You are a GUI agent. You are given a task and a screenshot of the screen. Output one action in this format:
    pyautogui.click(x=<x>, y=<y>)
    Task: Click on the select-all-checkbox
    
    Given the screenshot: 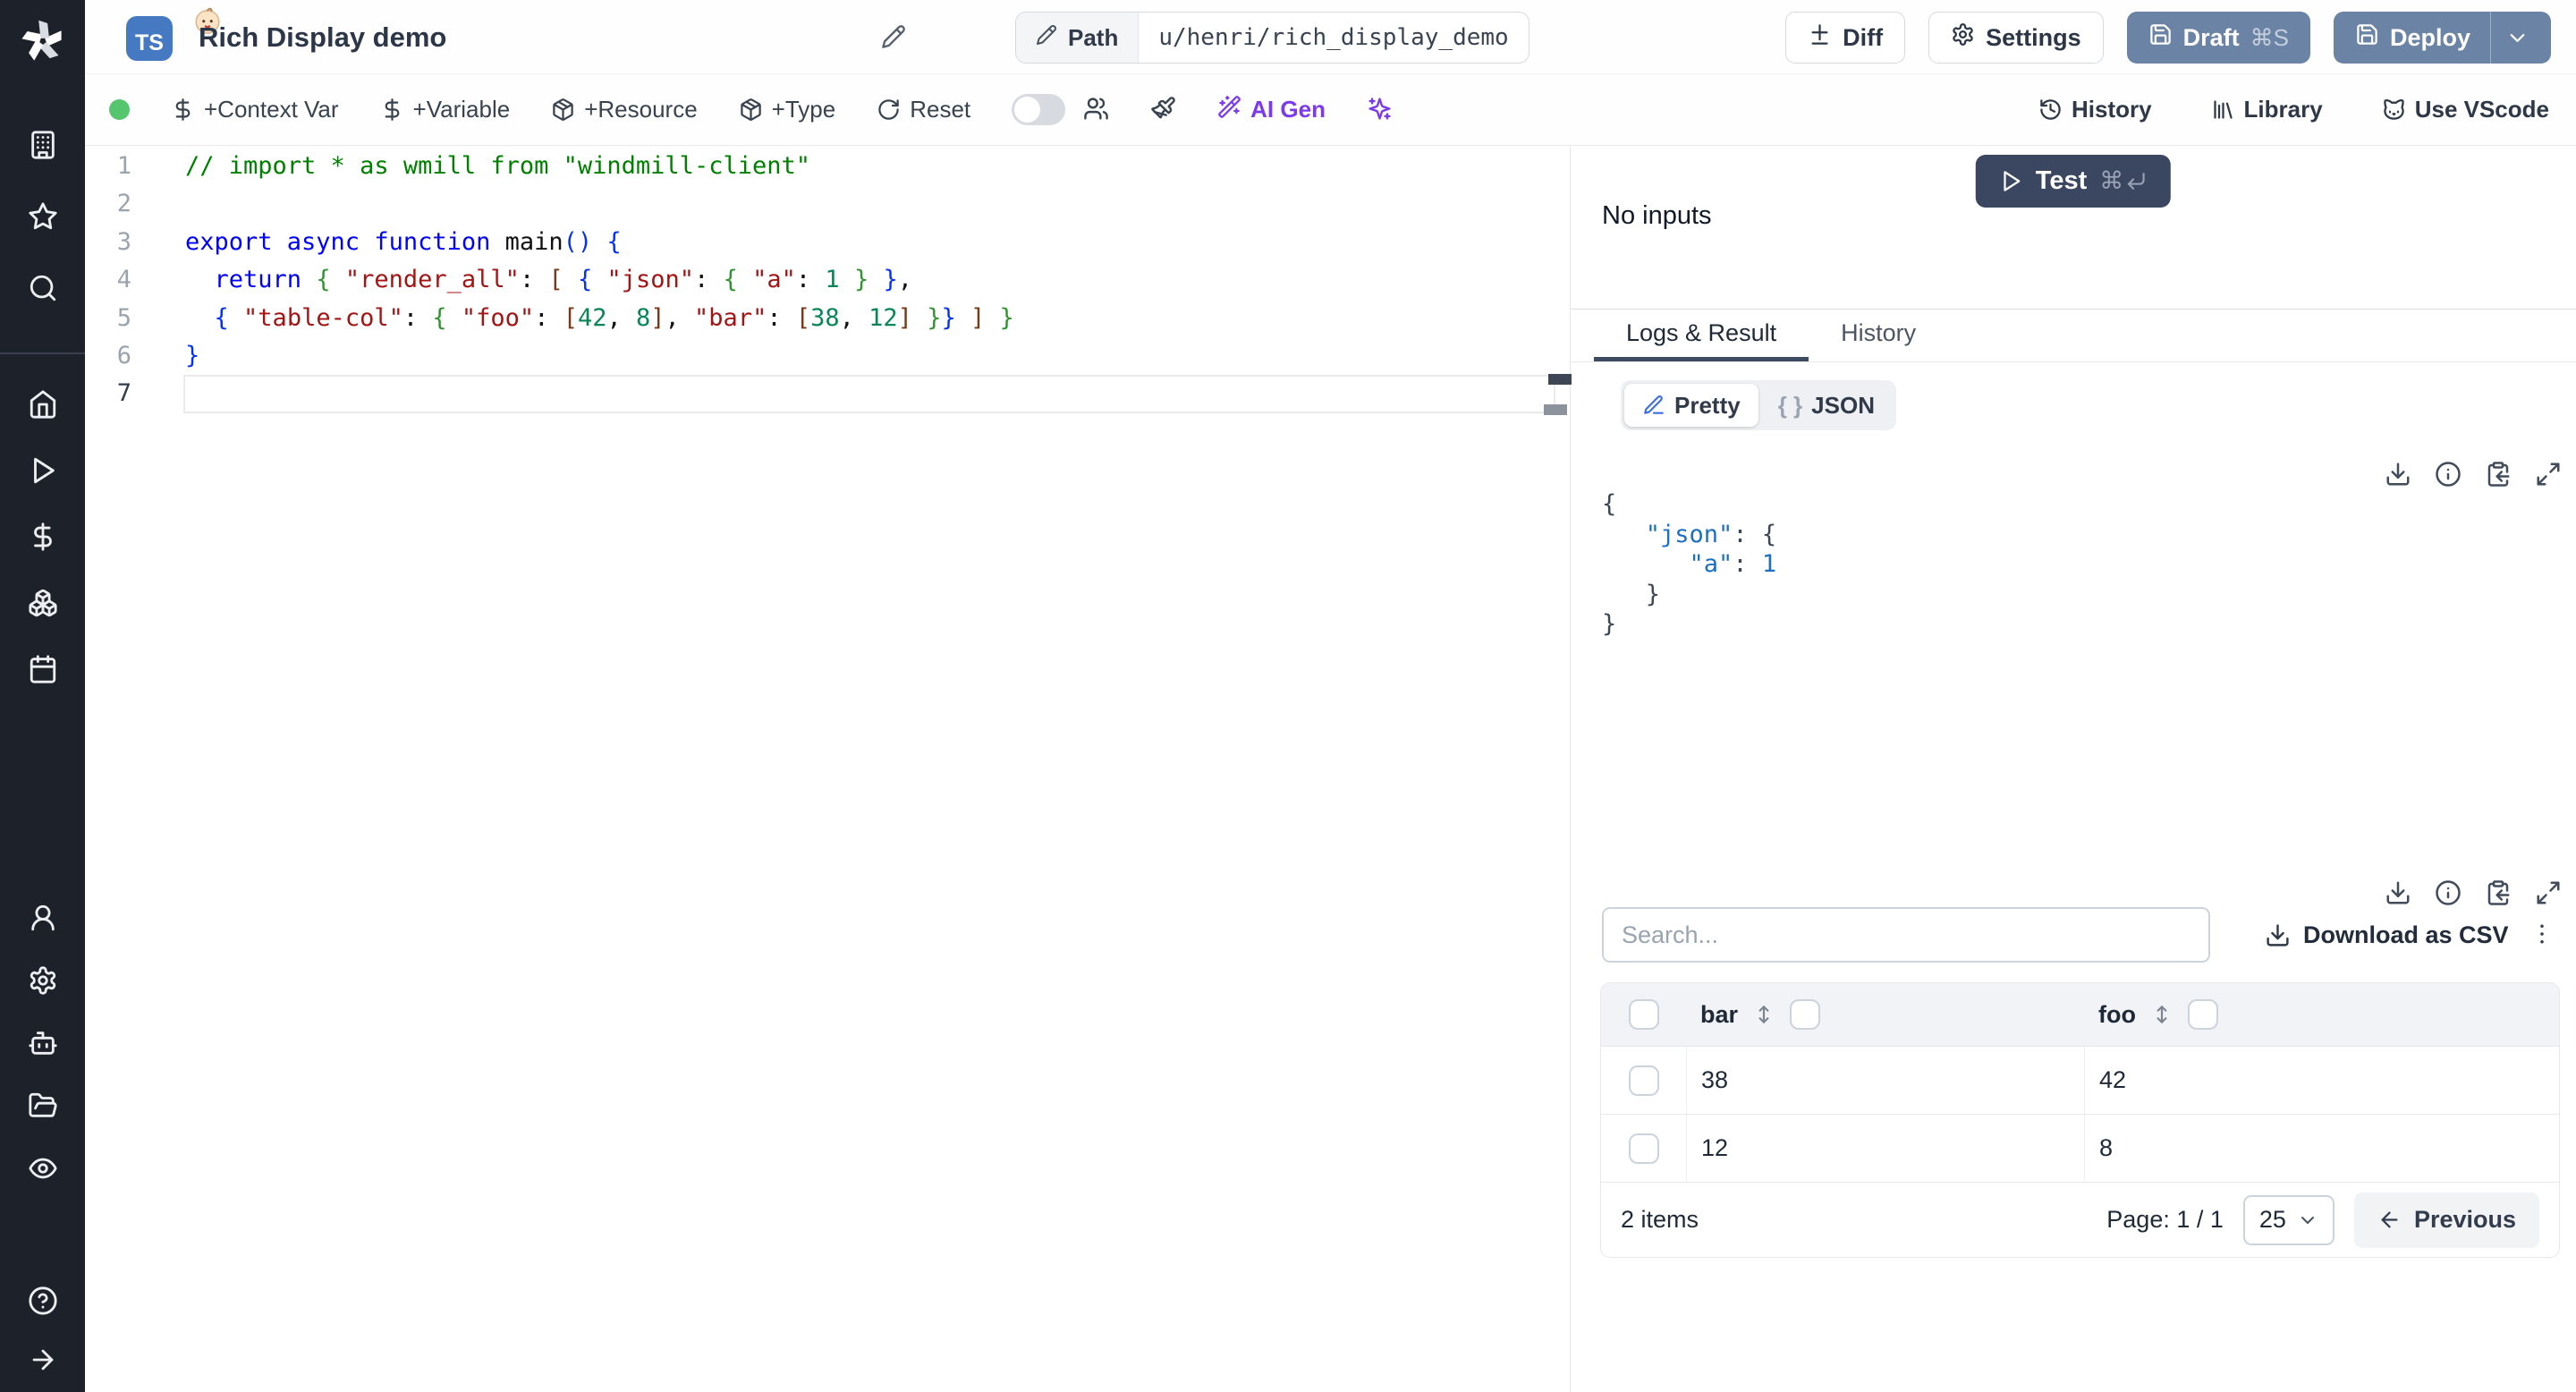 What is the action you would take?
    pyautogui.click(x=1643, y=1014)
    